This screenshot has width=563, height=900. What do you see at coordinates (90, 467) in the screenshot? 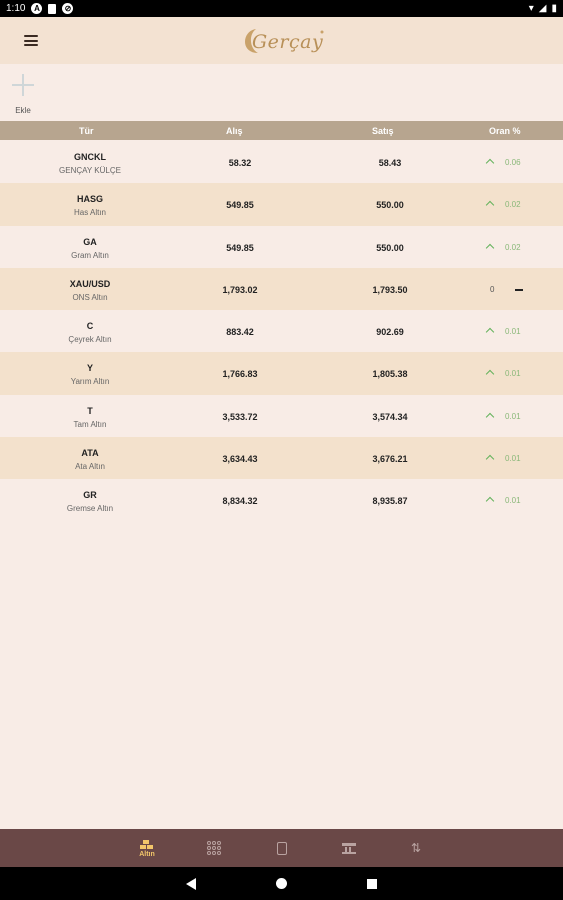
I see `row-name: Ata Altın` at bounding box center [90, 467].